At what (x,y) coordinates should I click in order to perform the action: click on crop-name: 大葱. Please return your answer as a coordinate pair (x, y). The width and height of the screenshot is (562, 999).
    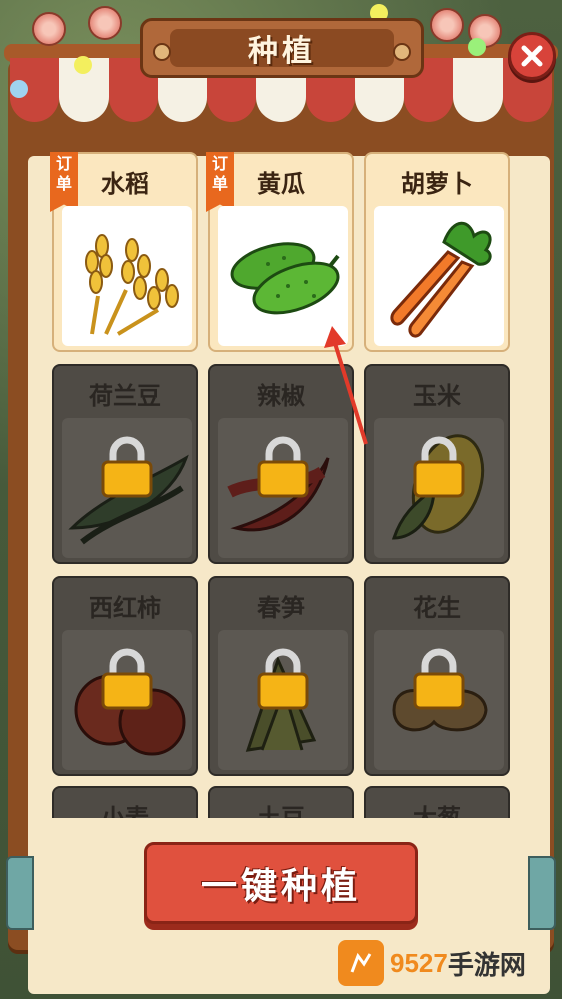
    Looking at the image, I should click on (437, 810).